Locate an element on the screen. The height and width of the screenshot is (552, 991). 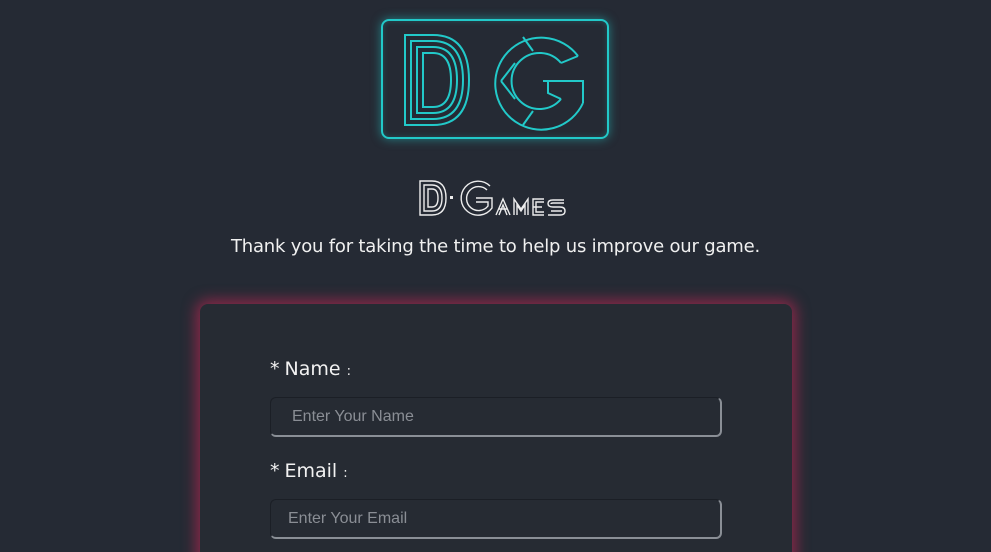
dg-logo is located at coordinates (495, 79).